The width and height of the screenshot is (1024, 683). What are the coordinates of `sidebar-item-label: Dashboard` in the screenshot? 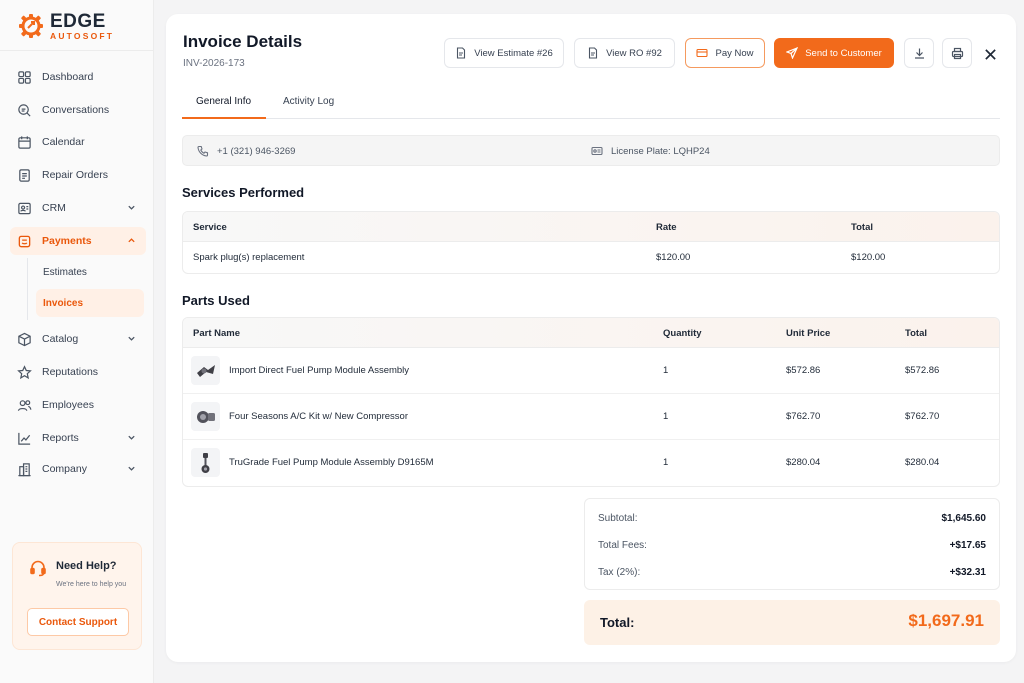 It's located at (68, 77).